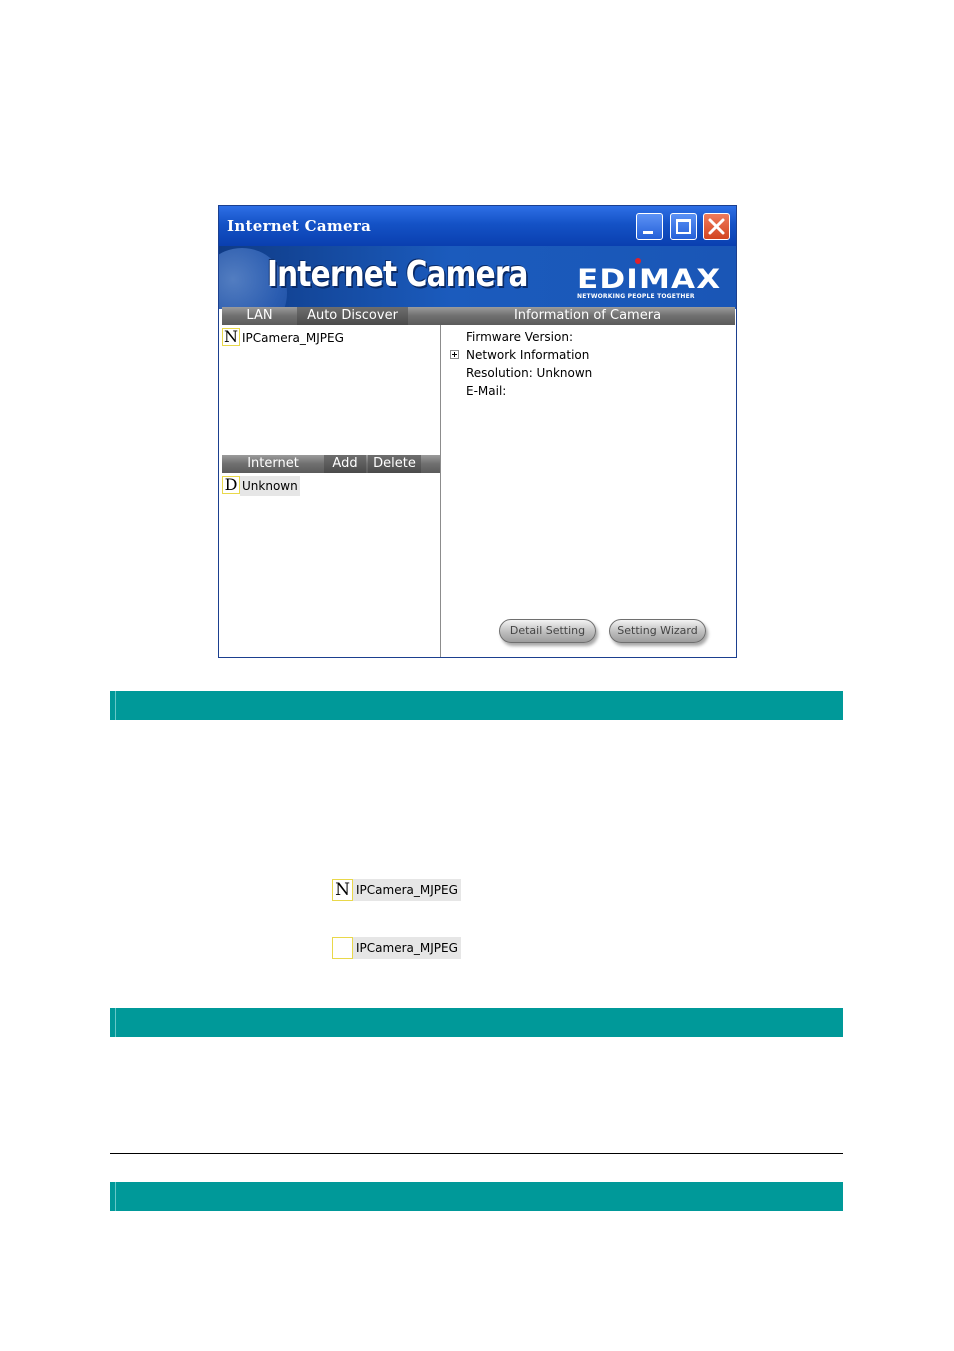  Describe the element at coordinates (529, 373) in the screenshot. I see `resolution-row: Resolution: Unknown` at that location.